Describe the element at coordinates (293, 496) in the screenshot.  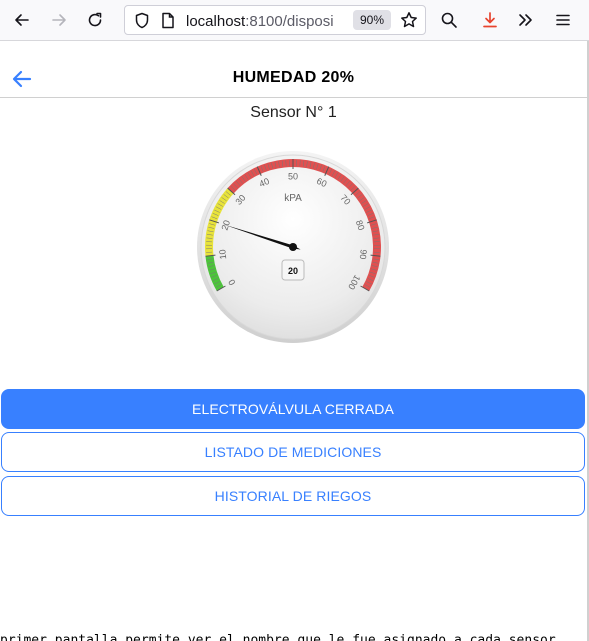
I see `irrigation-history-button: HISTORIAL DE RIEGOS` at that location.